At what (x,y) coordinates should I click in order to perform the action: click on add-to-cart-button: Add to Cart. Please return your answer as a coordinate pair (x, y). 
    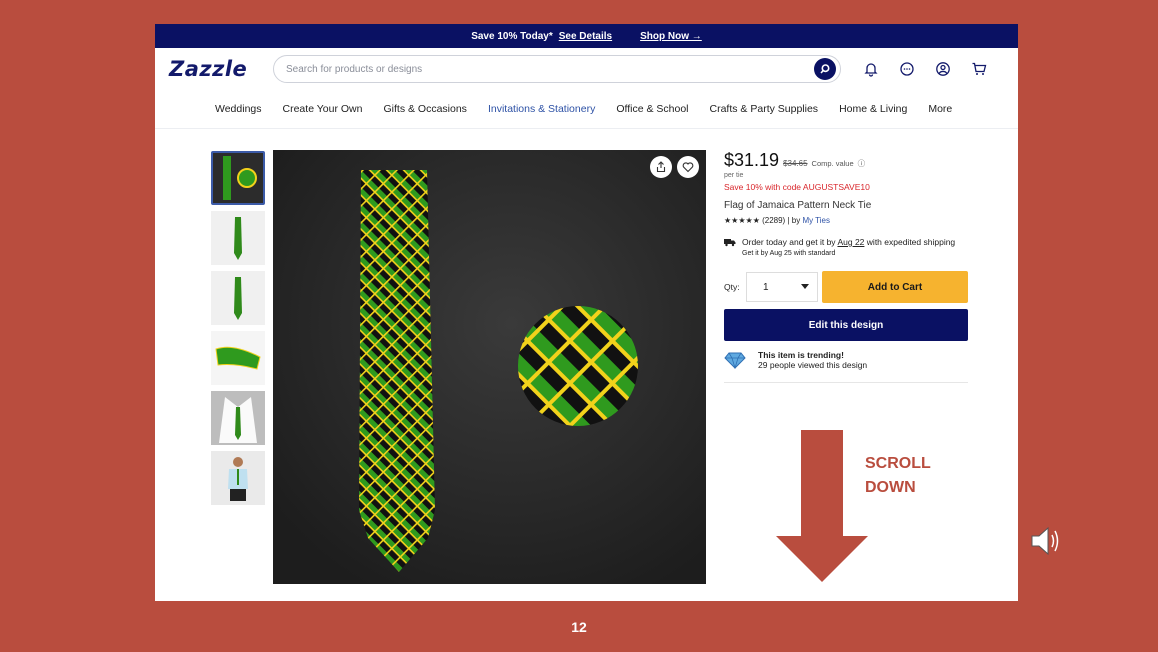
    Looking at the image, I should click on (895, 287).